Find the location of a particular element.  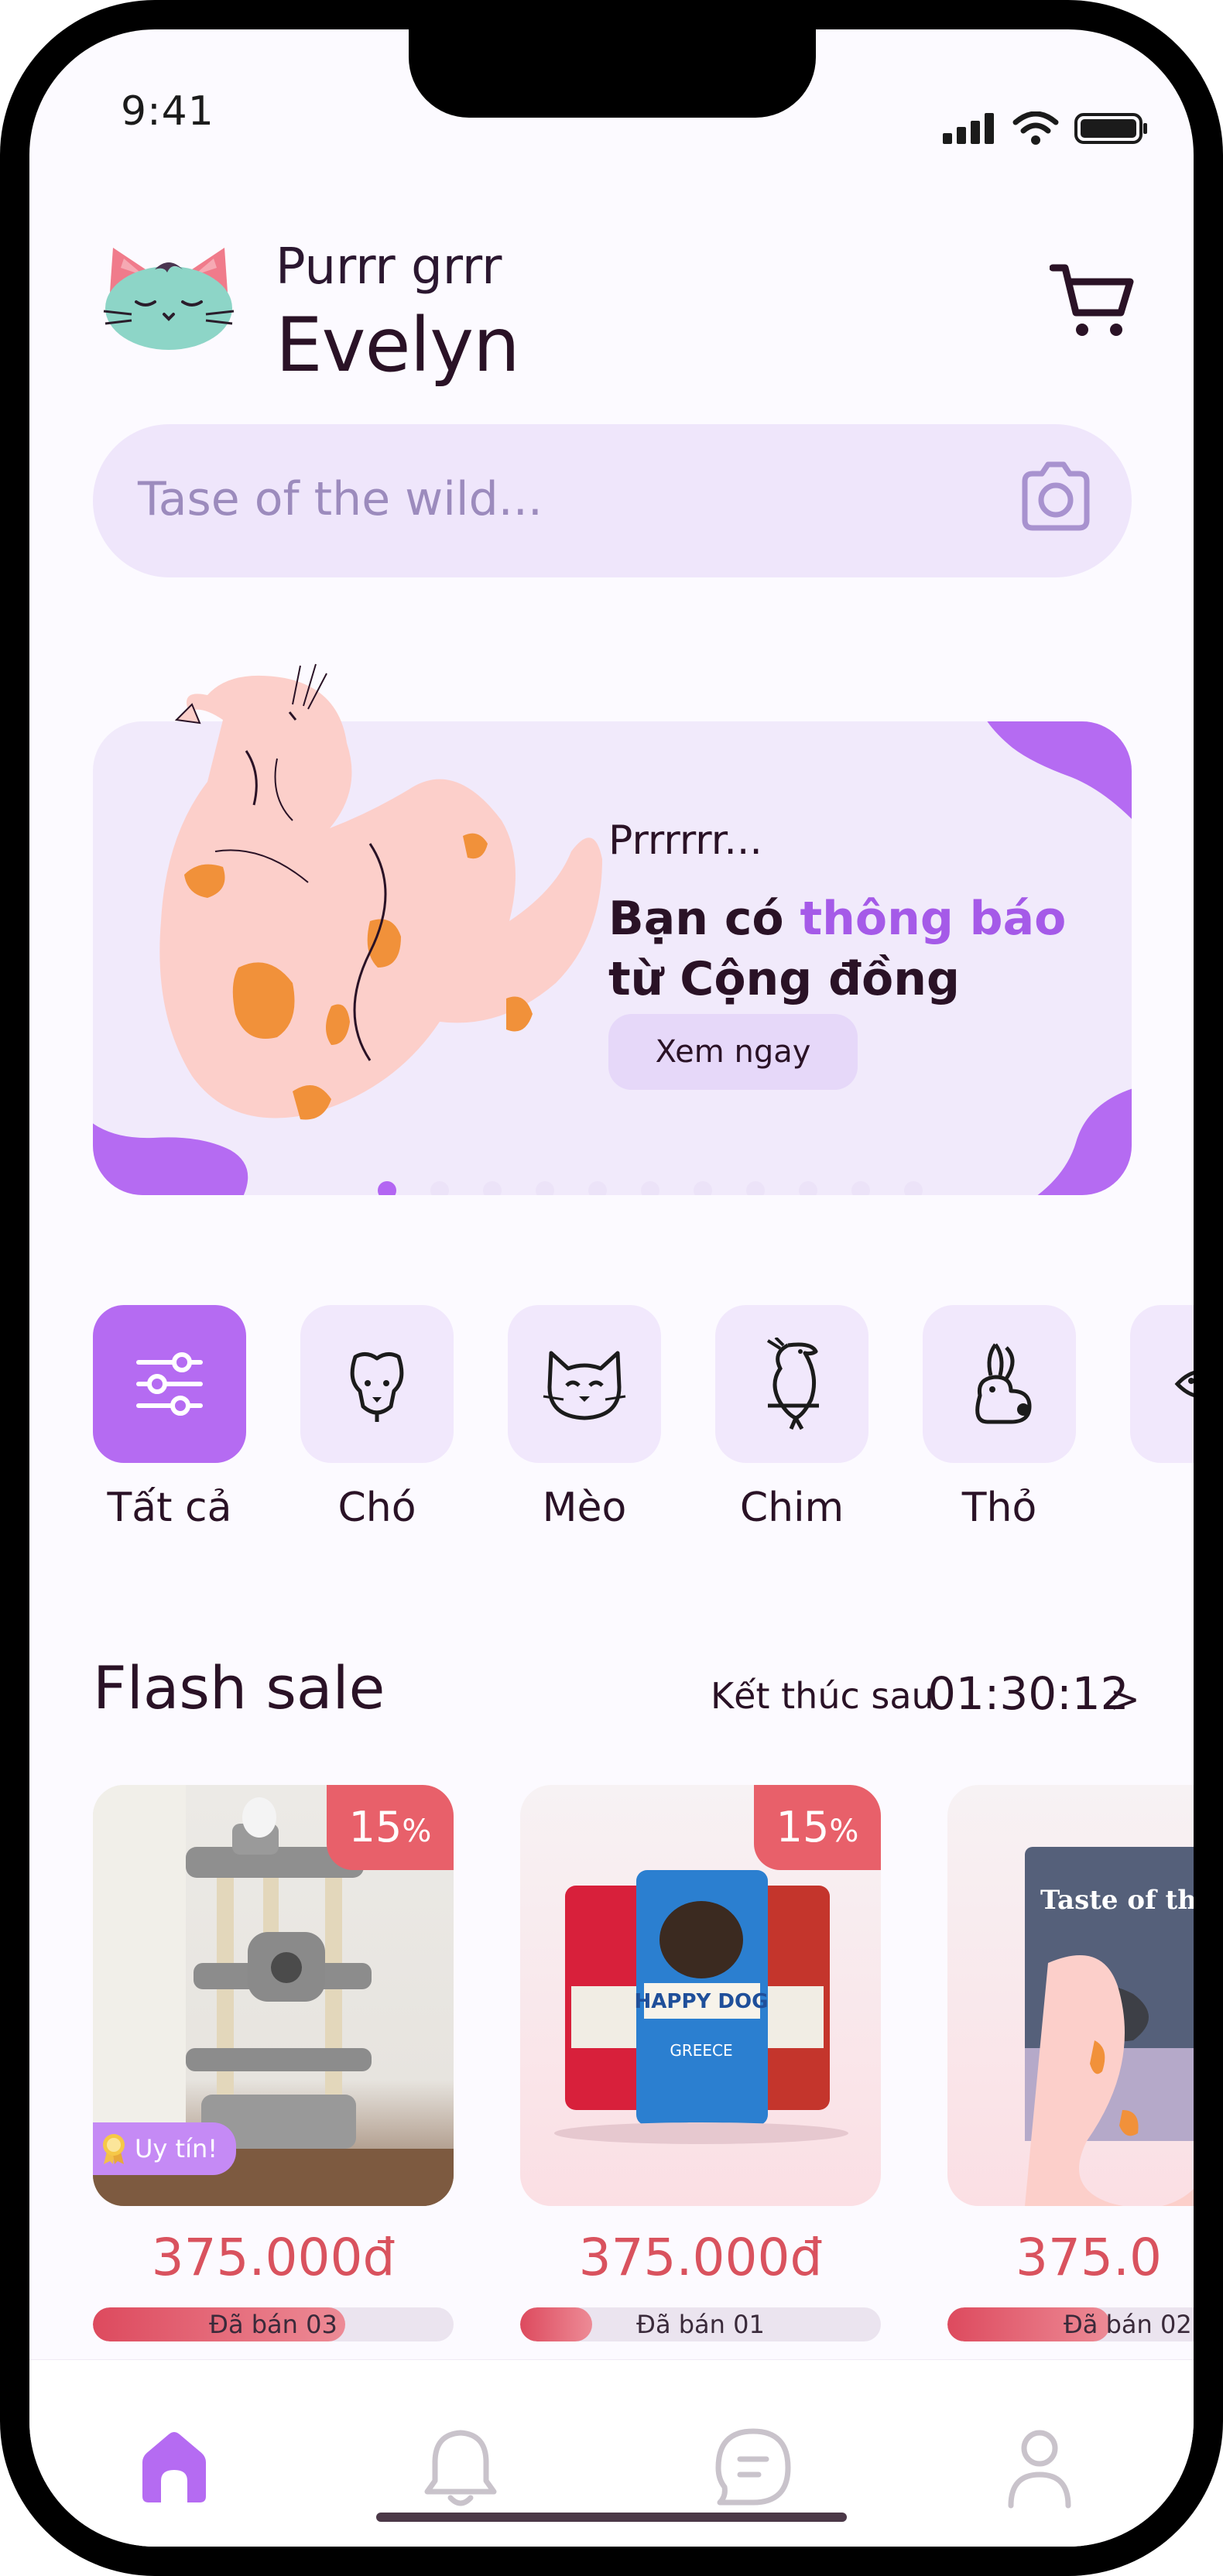

cat-icon is located at coordinates (584, 1385).